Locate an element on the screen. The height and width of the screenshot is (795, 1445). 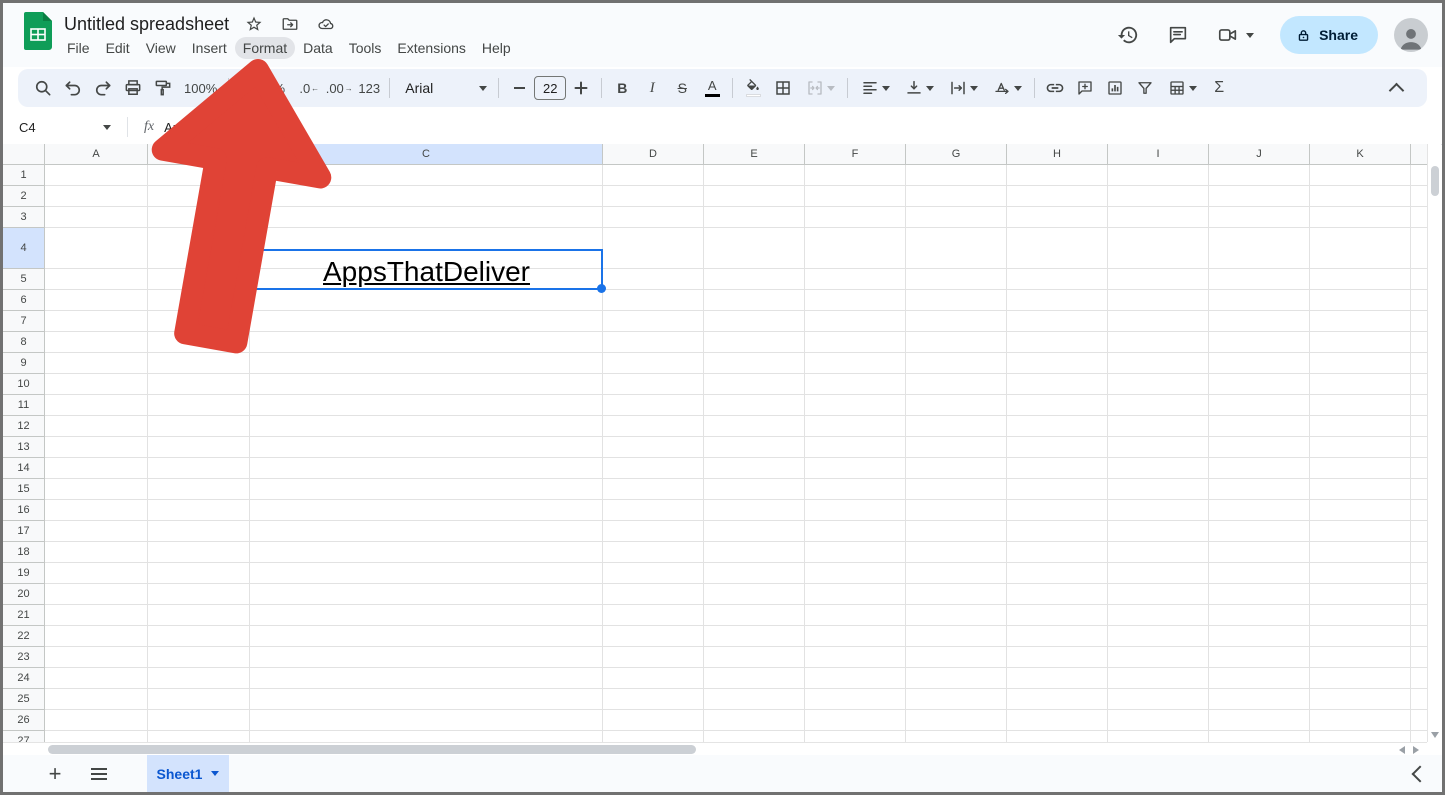
menu-item-file: File is located at coordinates (78, 48).